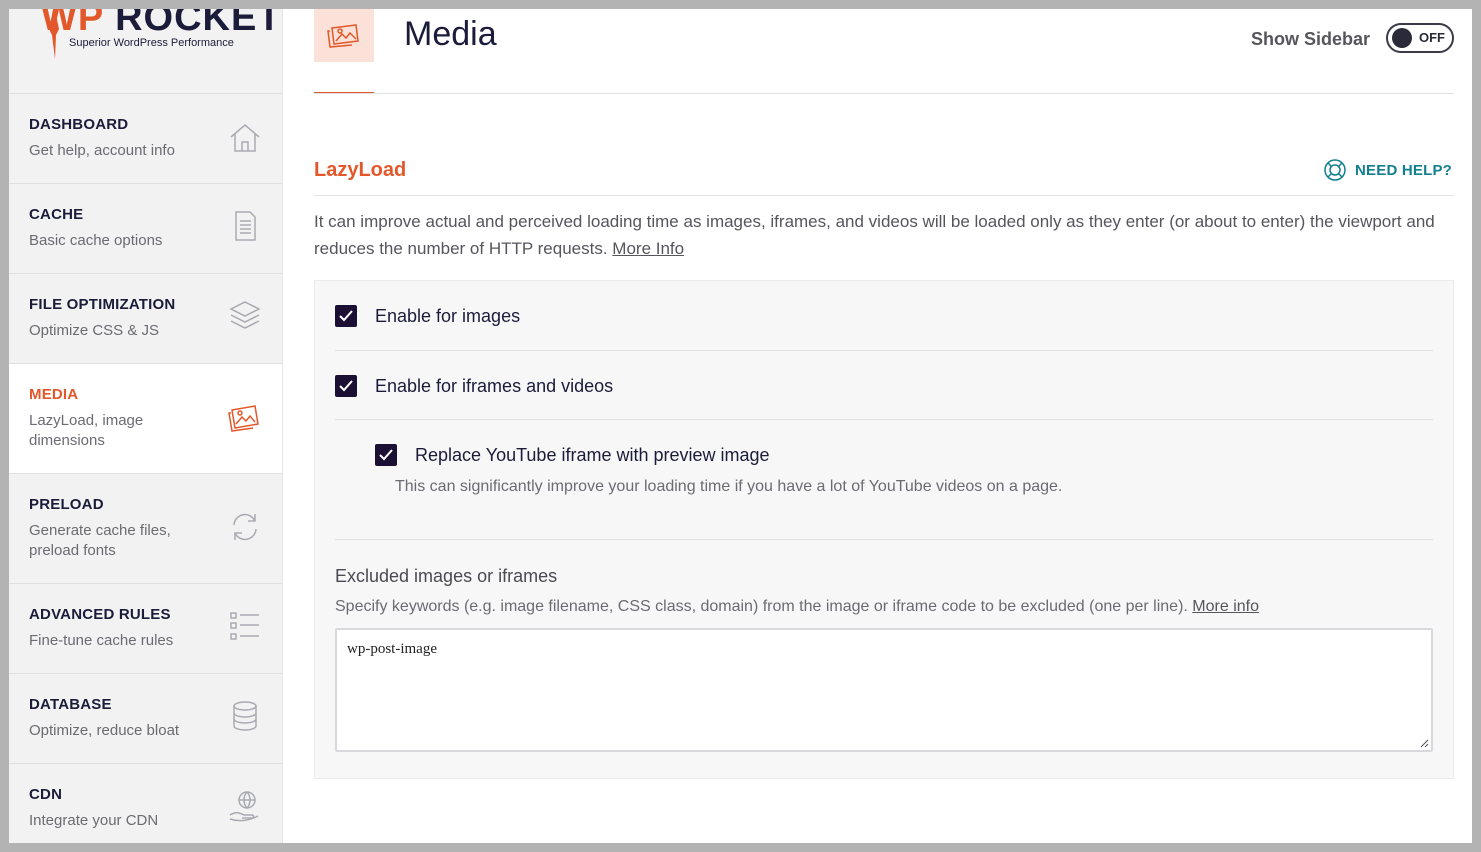 This screenshot has height=852, width=1481. Describe the element at coordinates (145, 629) in the screenshot. I see `sidebar-item-advanced-rules: ADVANCED RULES Fine-tune cache rules` at that location.